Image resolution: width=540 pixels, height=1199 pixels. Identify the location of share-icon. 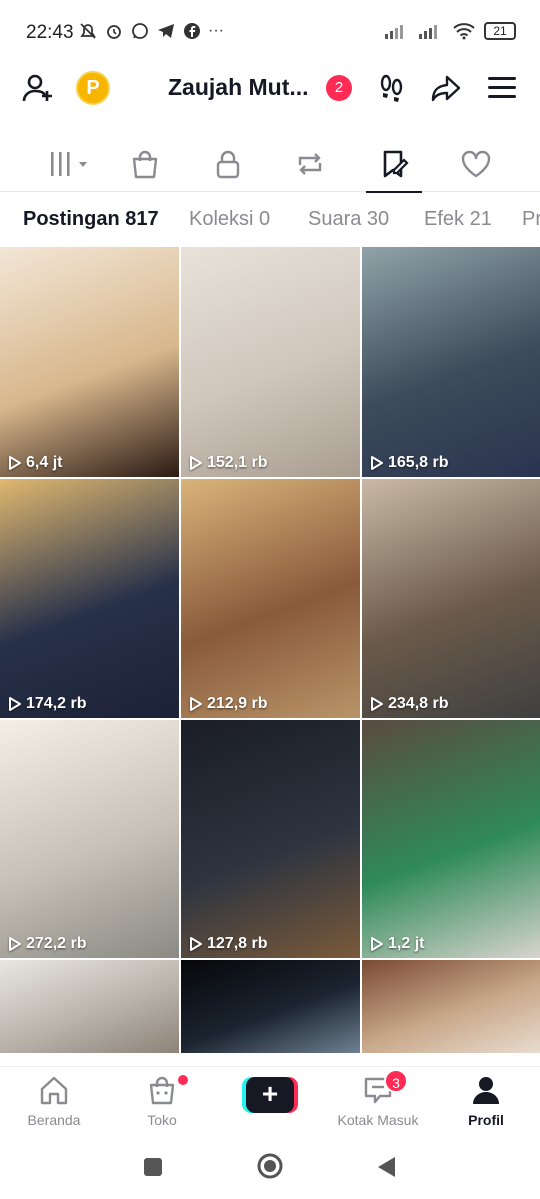
(446, 88).